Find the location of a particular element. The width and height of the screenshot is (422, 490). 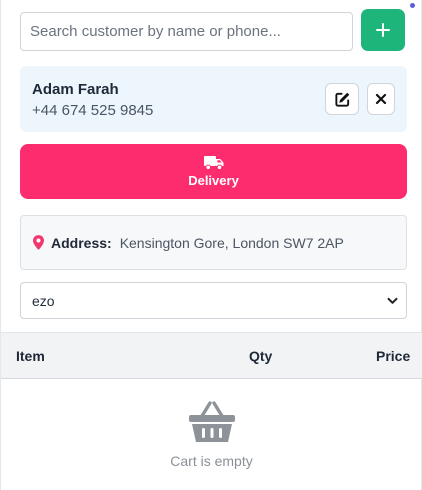

selected-customer-card: Adam Farah +44 674 525 9845 is located at coordinates (213, 99).